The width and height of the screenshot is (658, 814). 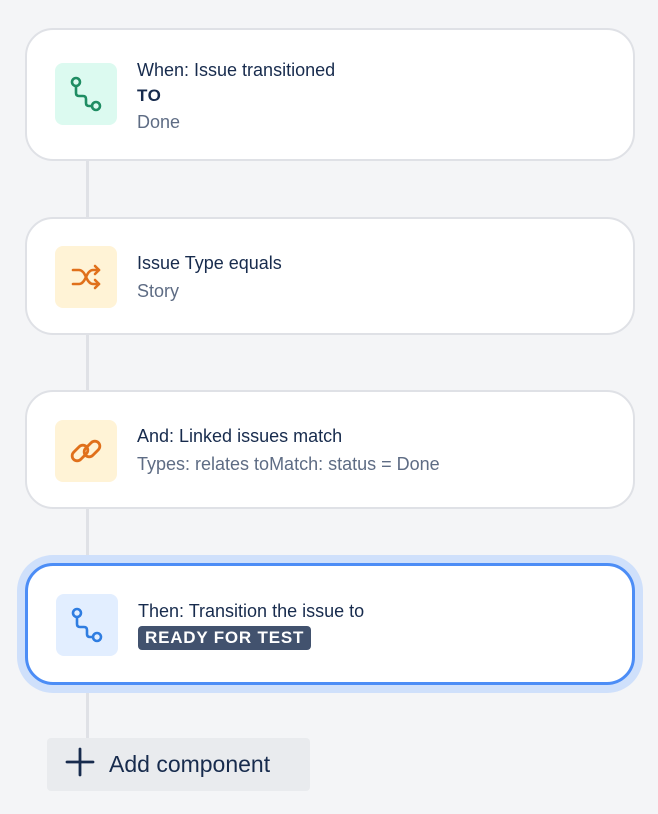 I want to click on component-detail: Done, so click(x=159, y=122).